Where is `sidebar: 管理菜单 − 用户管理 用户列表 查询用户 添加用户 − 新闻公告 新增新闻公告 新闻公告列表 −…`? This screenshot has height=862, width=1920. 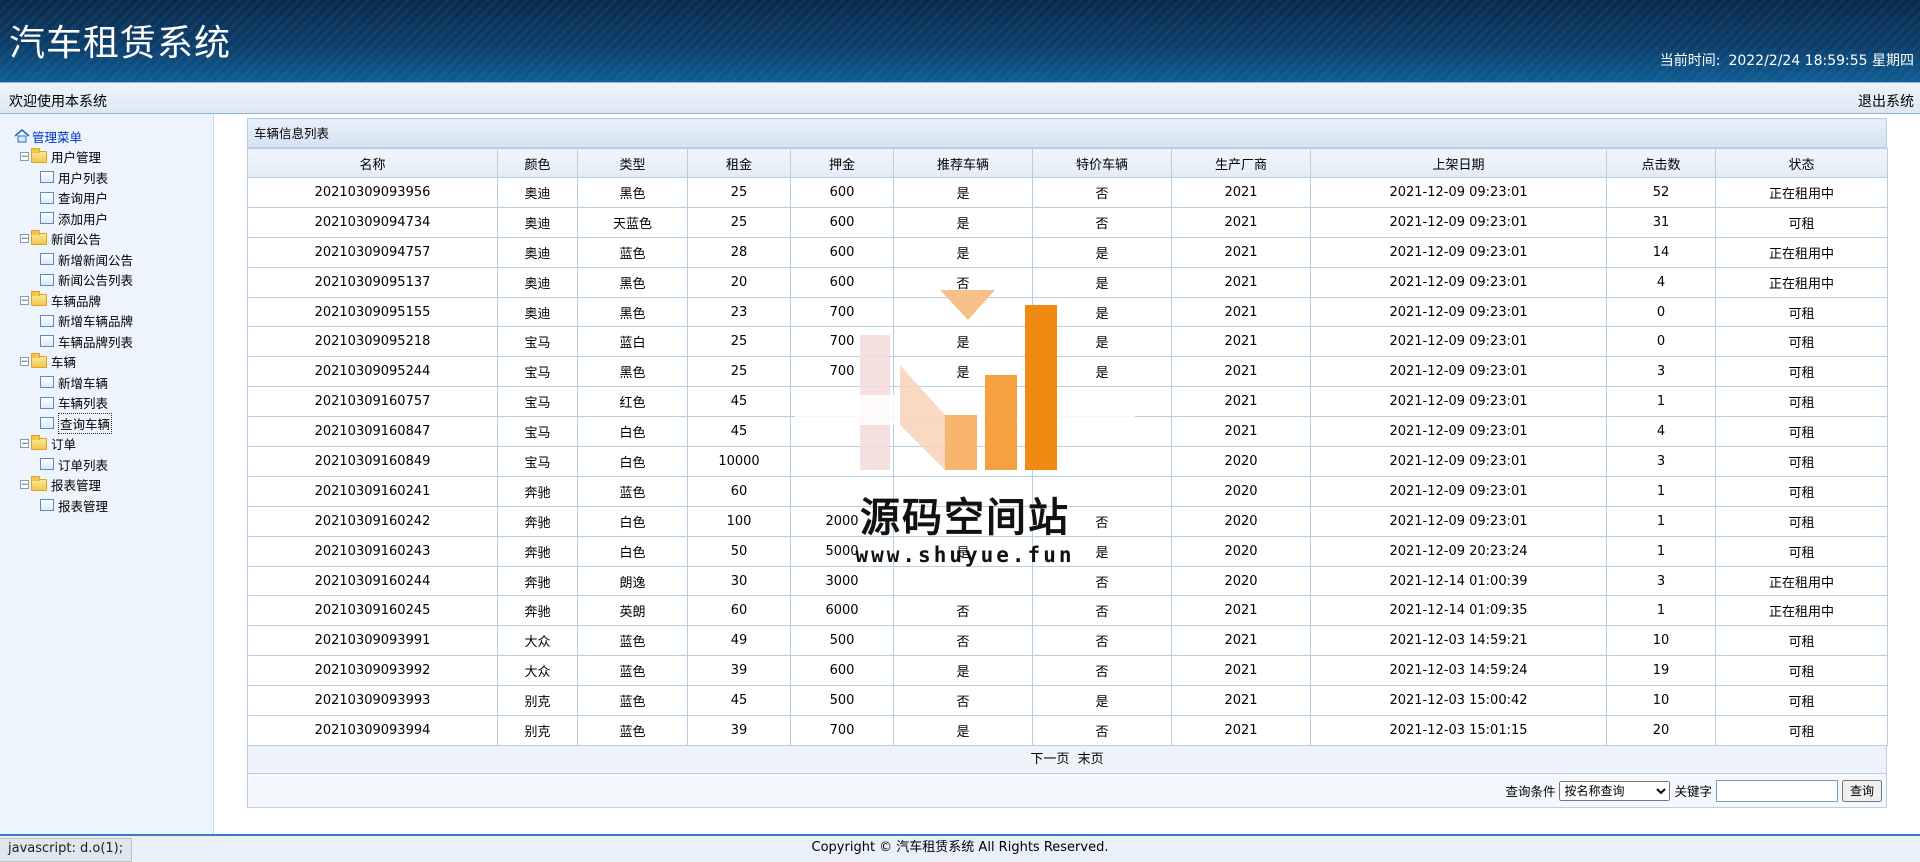 sidebar: 管理菜单 − 用户管理 用户列表 查询用户 添加用户 − 新闻公告 新增新闻公告 新闻公告列表 −… is located at coordinates (107, 474).